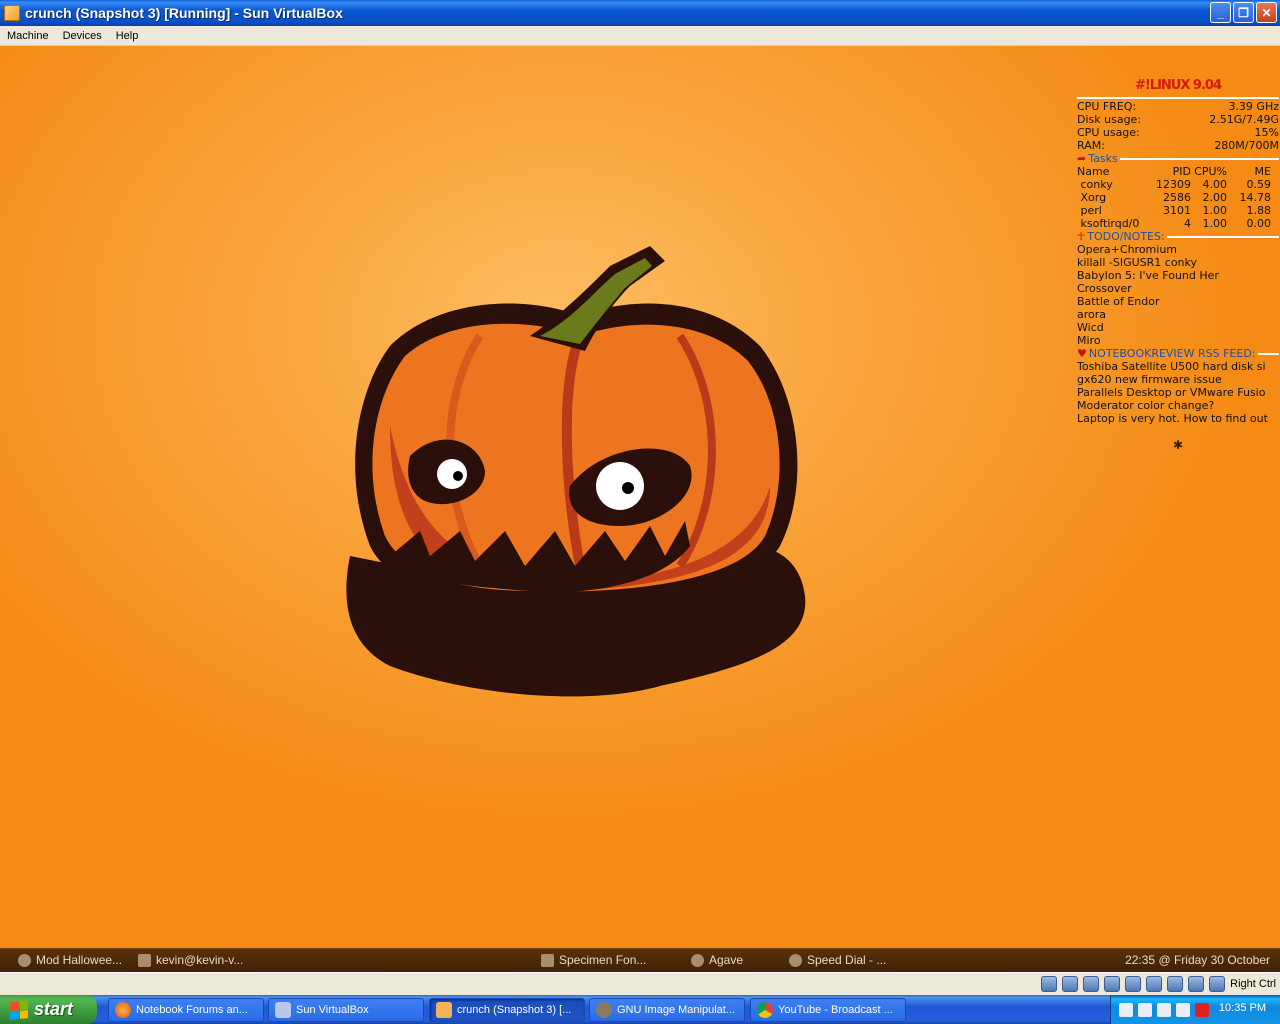 The height and width of the screenshot is (1024, 1280). What do you see at coordinates (127, 36) in the screenshot?
I see `menu-help: Help` at bounding box center [127, 36].